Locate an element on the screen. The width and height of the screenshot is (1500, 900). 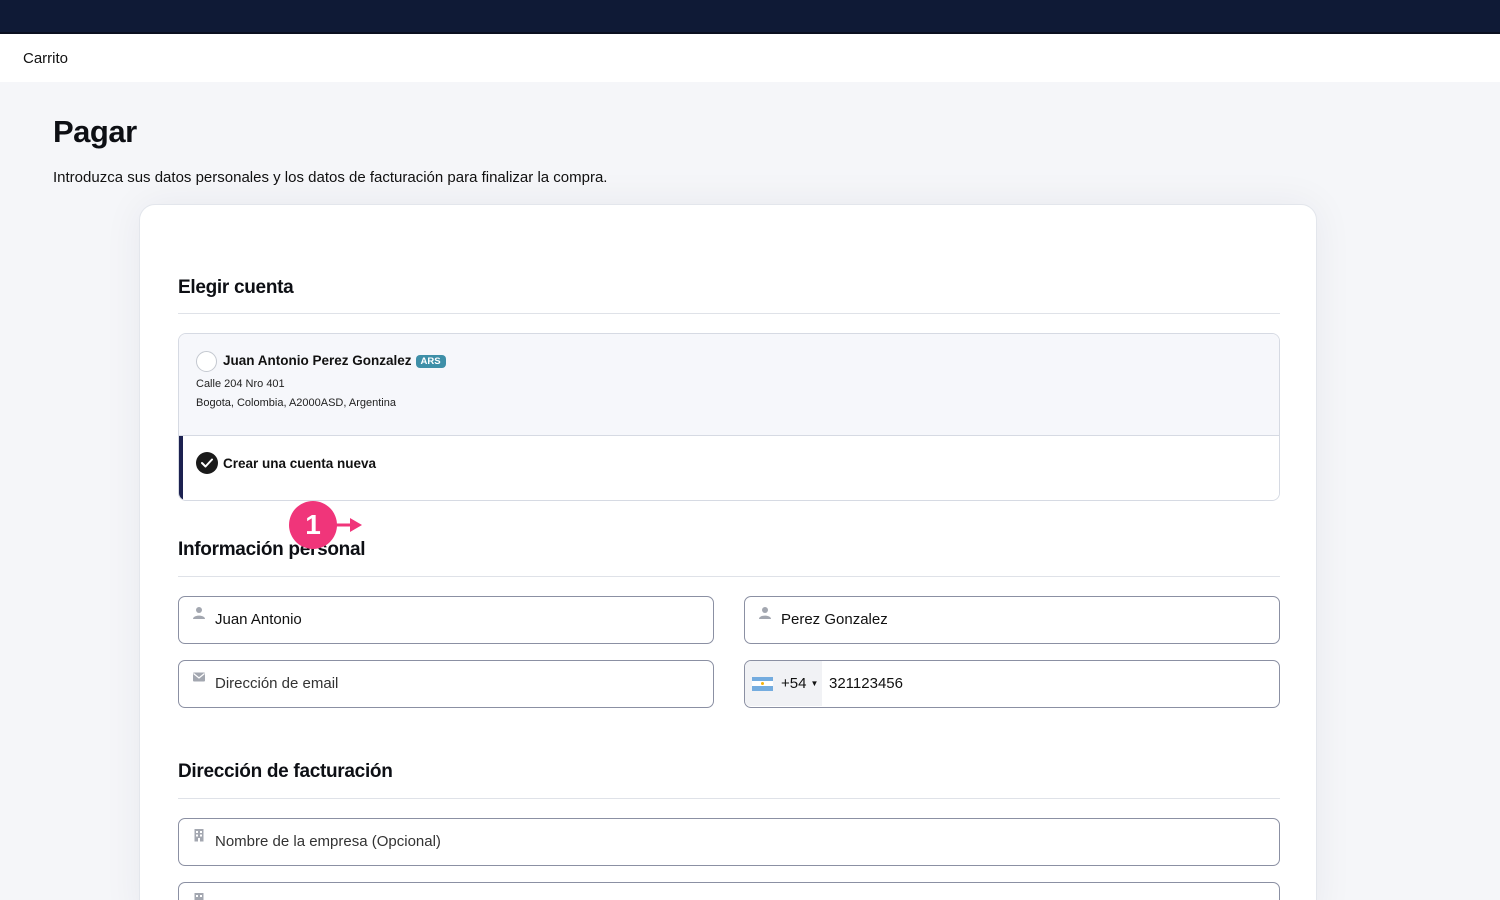
last-name-input is located at coordinates (1024, 619).